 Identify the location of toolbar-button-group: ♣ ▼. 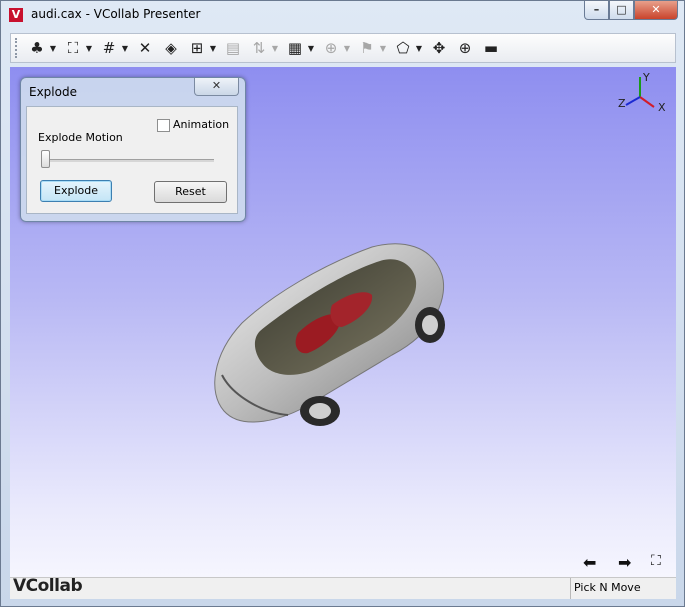
(42, 48).